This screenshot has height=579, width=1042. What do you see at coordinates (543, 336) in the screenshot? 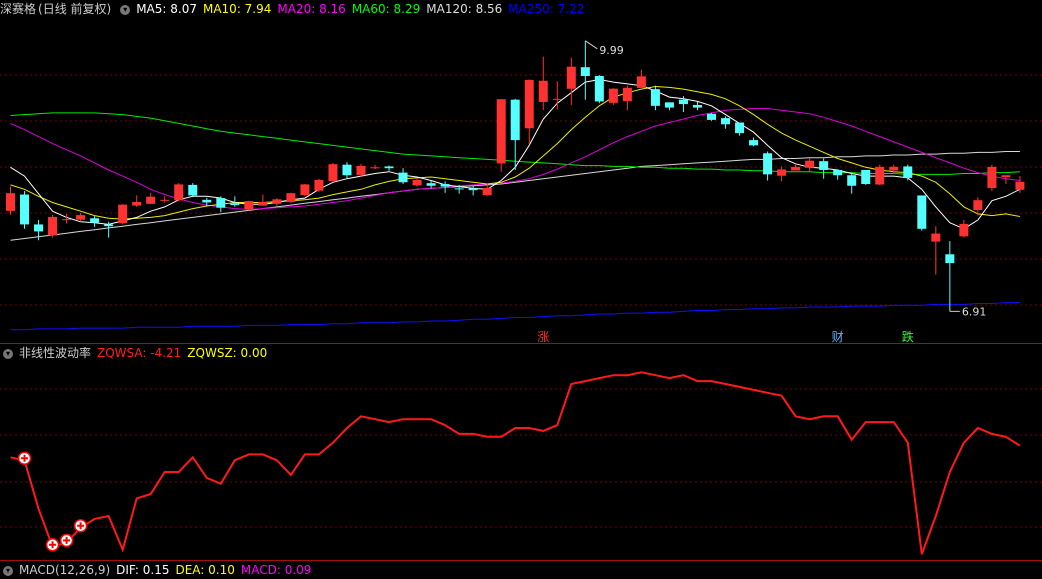
I see `event-marker-0: 涨` at bounding box center [543, 336].